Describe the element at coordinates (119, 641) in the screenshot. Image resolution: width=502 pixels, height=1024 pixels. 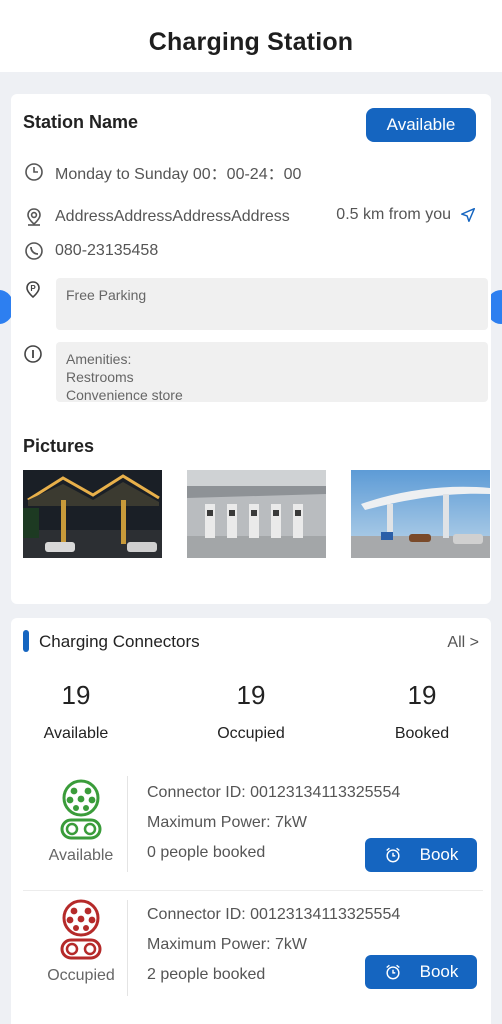
I see `connectors-title: Charging Connectors` at that location.